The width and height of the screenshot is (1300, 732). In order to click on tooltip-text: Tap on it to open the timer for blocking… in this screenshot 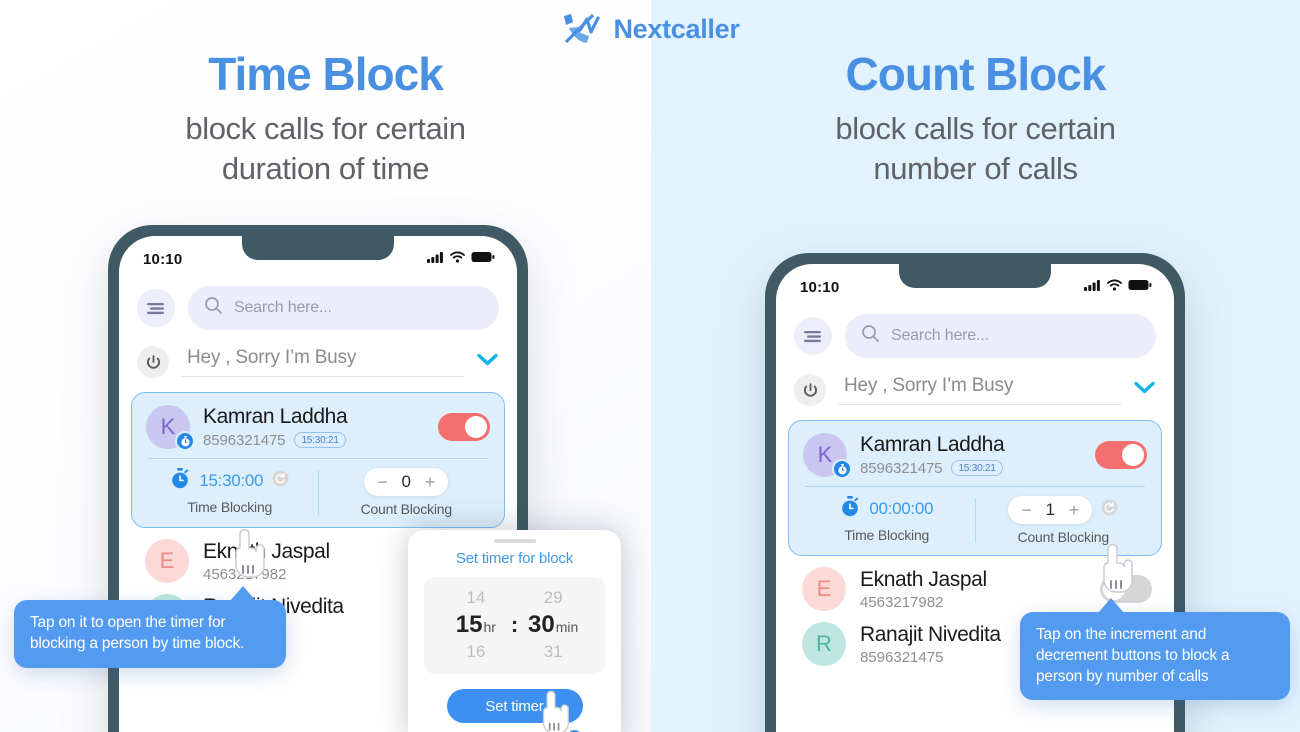, I will do `click(137, 633)`.